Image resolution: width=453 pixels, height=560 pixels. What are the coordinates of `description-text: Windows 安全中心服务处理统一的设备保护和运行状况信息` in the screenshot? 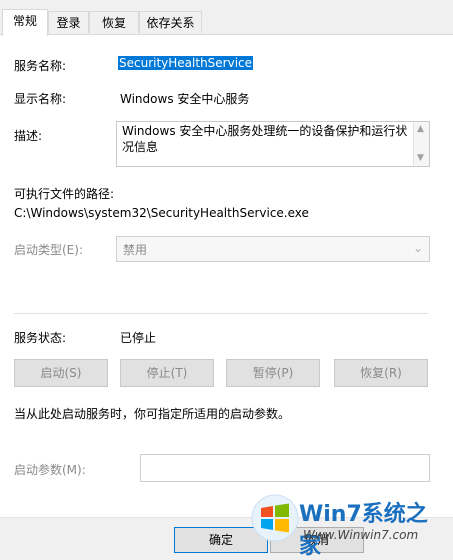 It's located at (265, 139).